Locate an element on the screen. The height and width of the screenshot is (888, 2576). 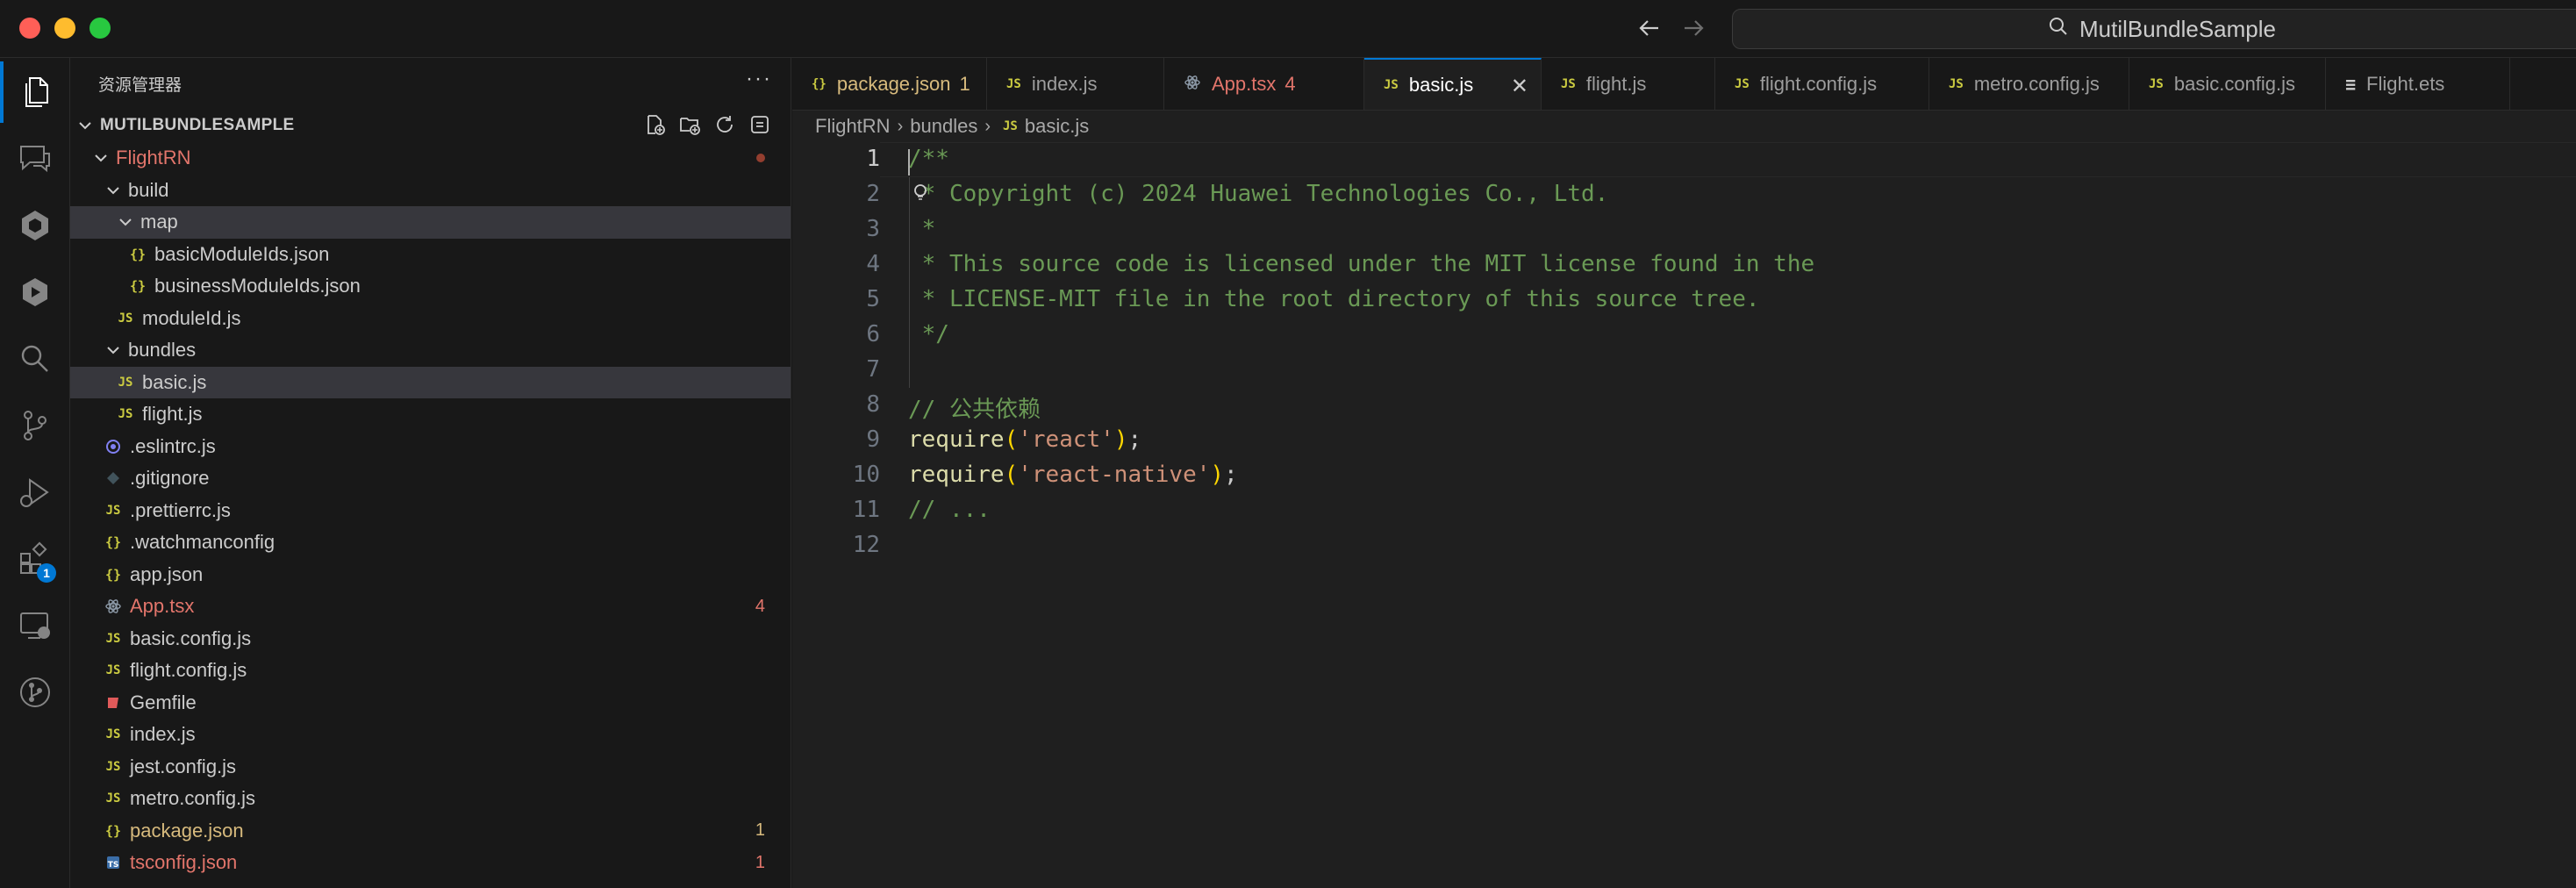
code-line: /** is located at coordinates (928, 159).